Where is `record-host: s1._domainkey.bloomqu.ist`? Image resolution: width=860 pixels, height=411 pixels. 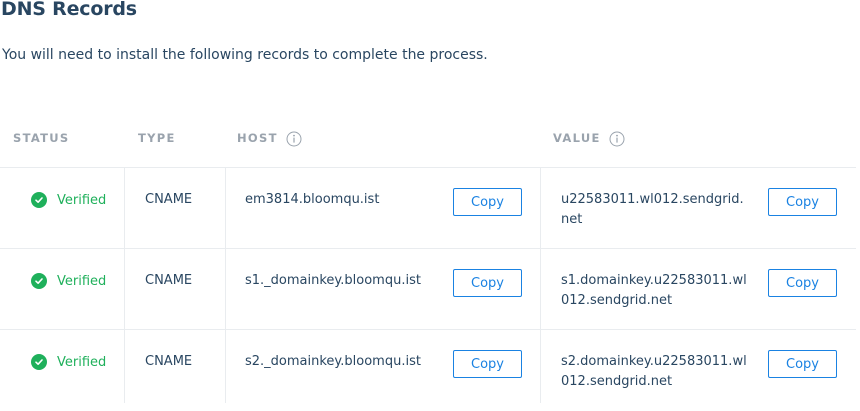
record-host: s1._domainkey.bloomqu.ist is located at coordinates (333, 280).